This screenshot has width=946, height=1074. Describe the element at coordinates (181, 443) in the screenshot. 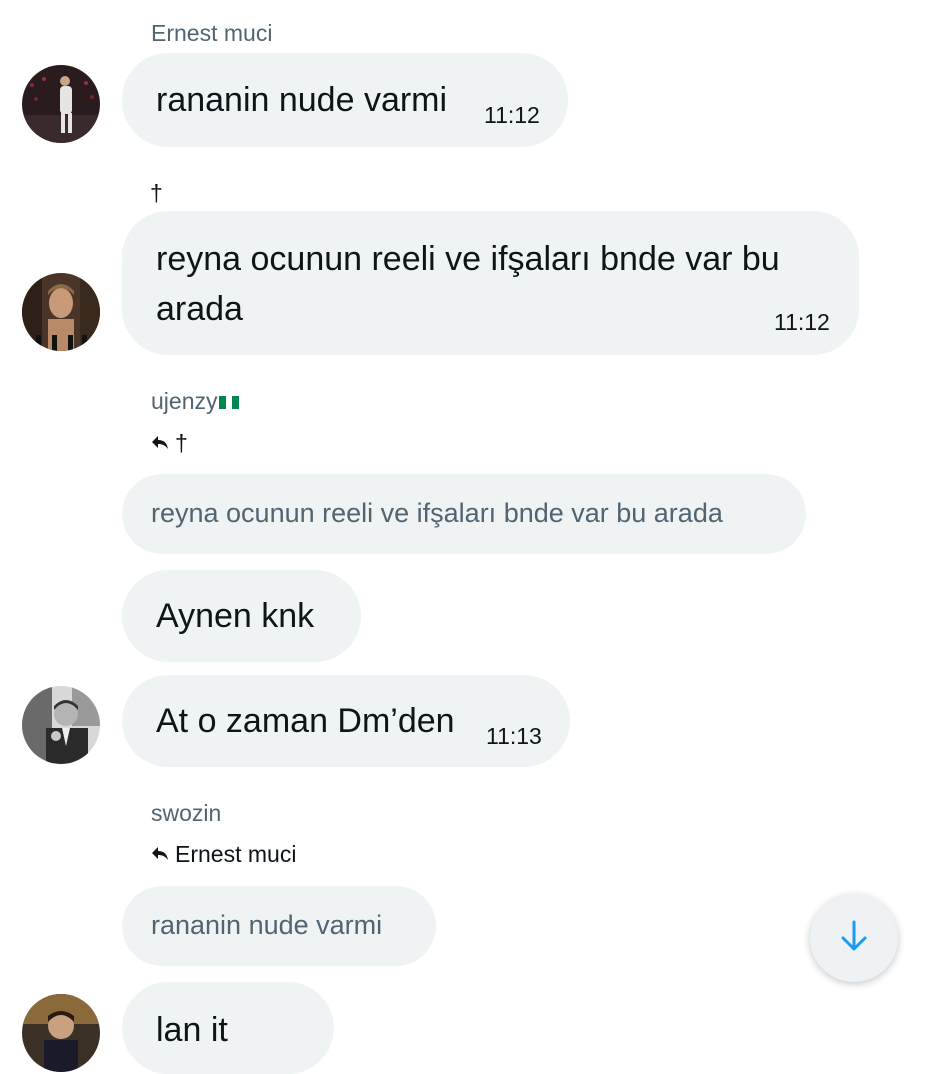

I see `reply-target-name: †` at that location.